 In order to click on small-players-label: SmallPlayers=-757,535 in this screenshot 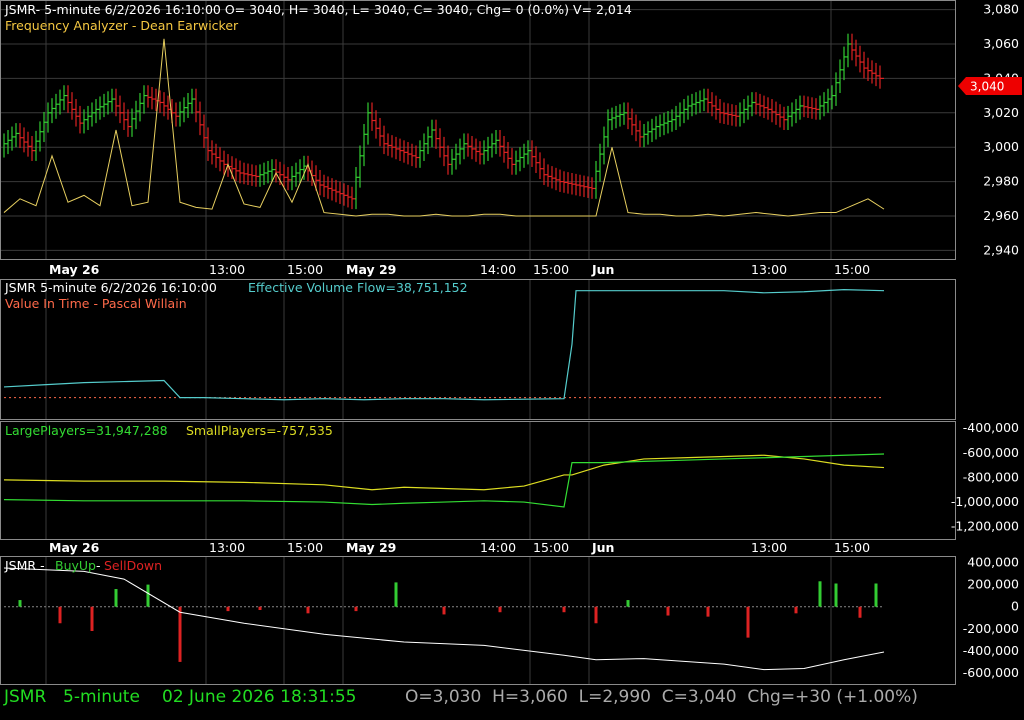, I will do `click(259, 430)`.